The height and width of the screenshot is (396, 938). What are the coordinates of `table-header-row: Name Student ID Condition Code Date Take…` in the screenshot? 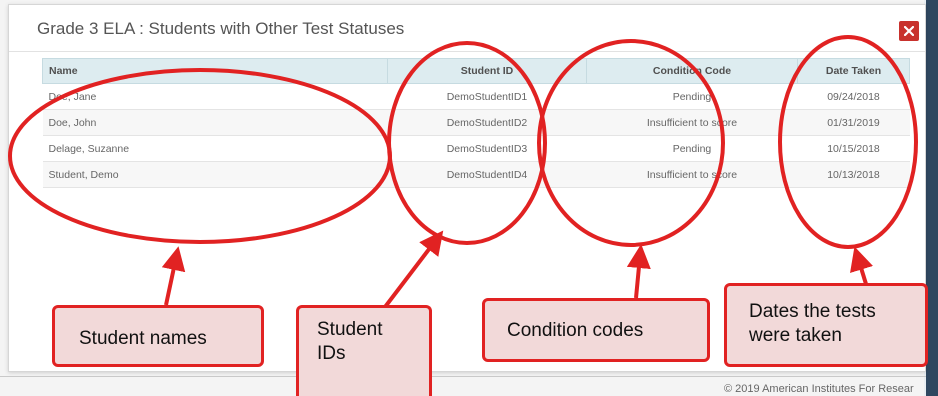 It's located at (476, 71).